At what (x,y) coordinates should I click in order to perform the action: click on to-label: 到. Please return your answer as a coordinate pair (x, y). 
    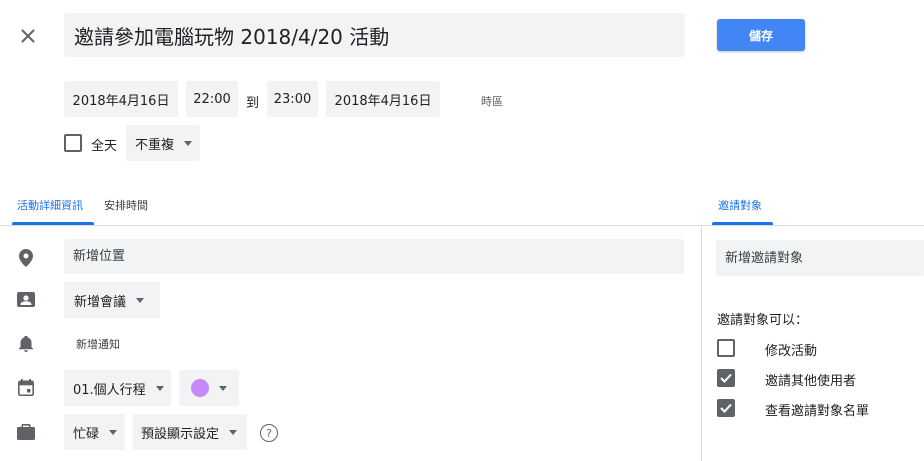
    Looking at the image, I should click on (253, 103).